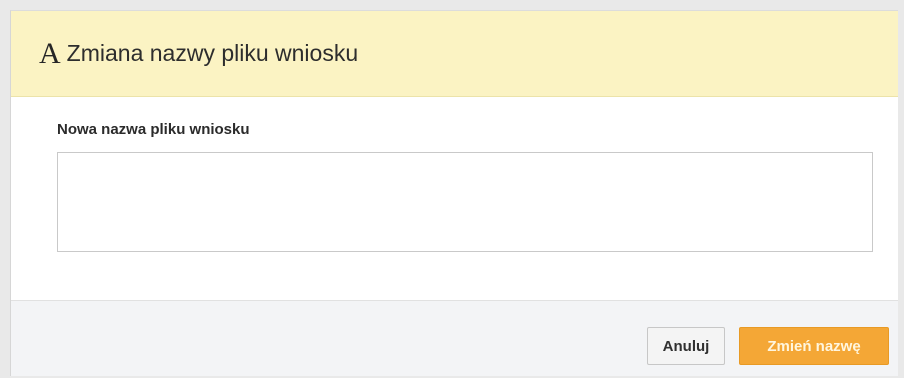 Image resolution: width=904 pixels, height=378 pixels. What do you see at coordinates (814, 346) in the screenshot?
I see `rename-button: Zmień nazwę` at bounding box center [814, 346].